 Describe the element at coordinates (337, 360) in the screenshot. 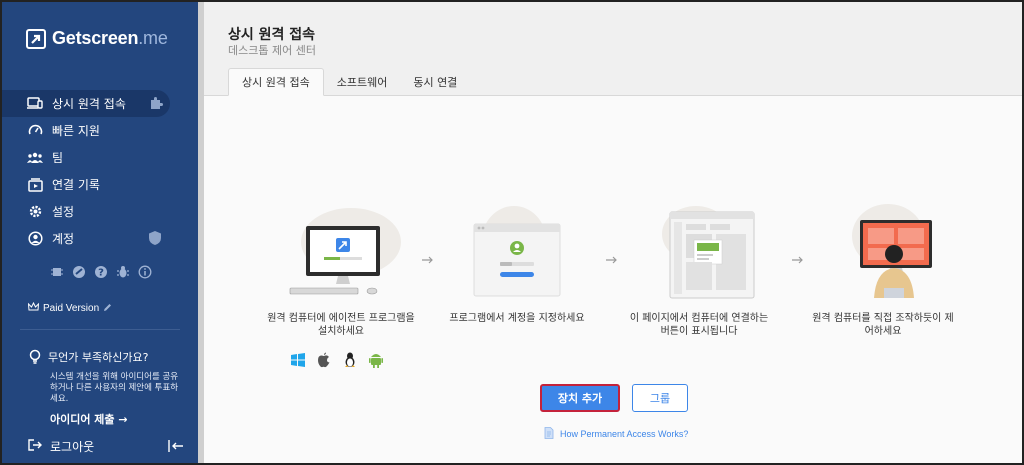

I see `os-icons-row` at that location.